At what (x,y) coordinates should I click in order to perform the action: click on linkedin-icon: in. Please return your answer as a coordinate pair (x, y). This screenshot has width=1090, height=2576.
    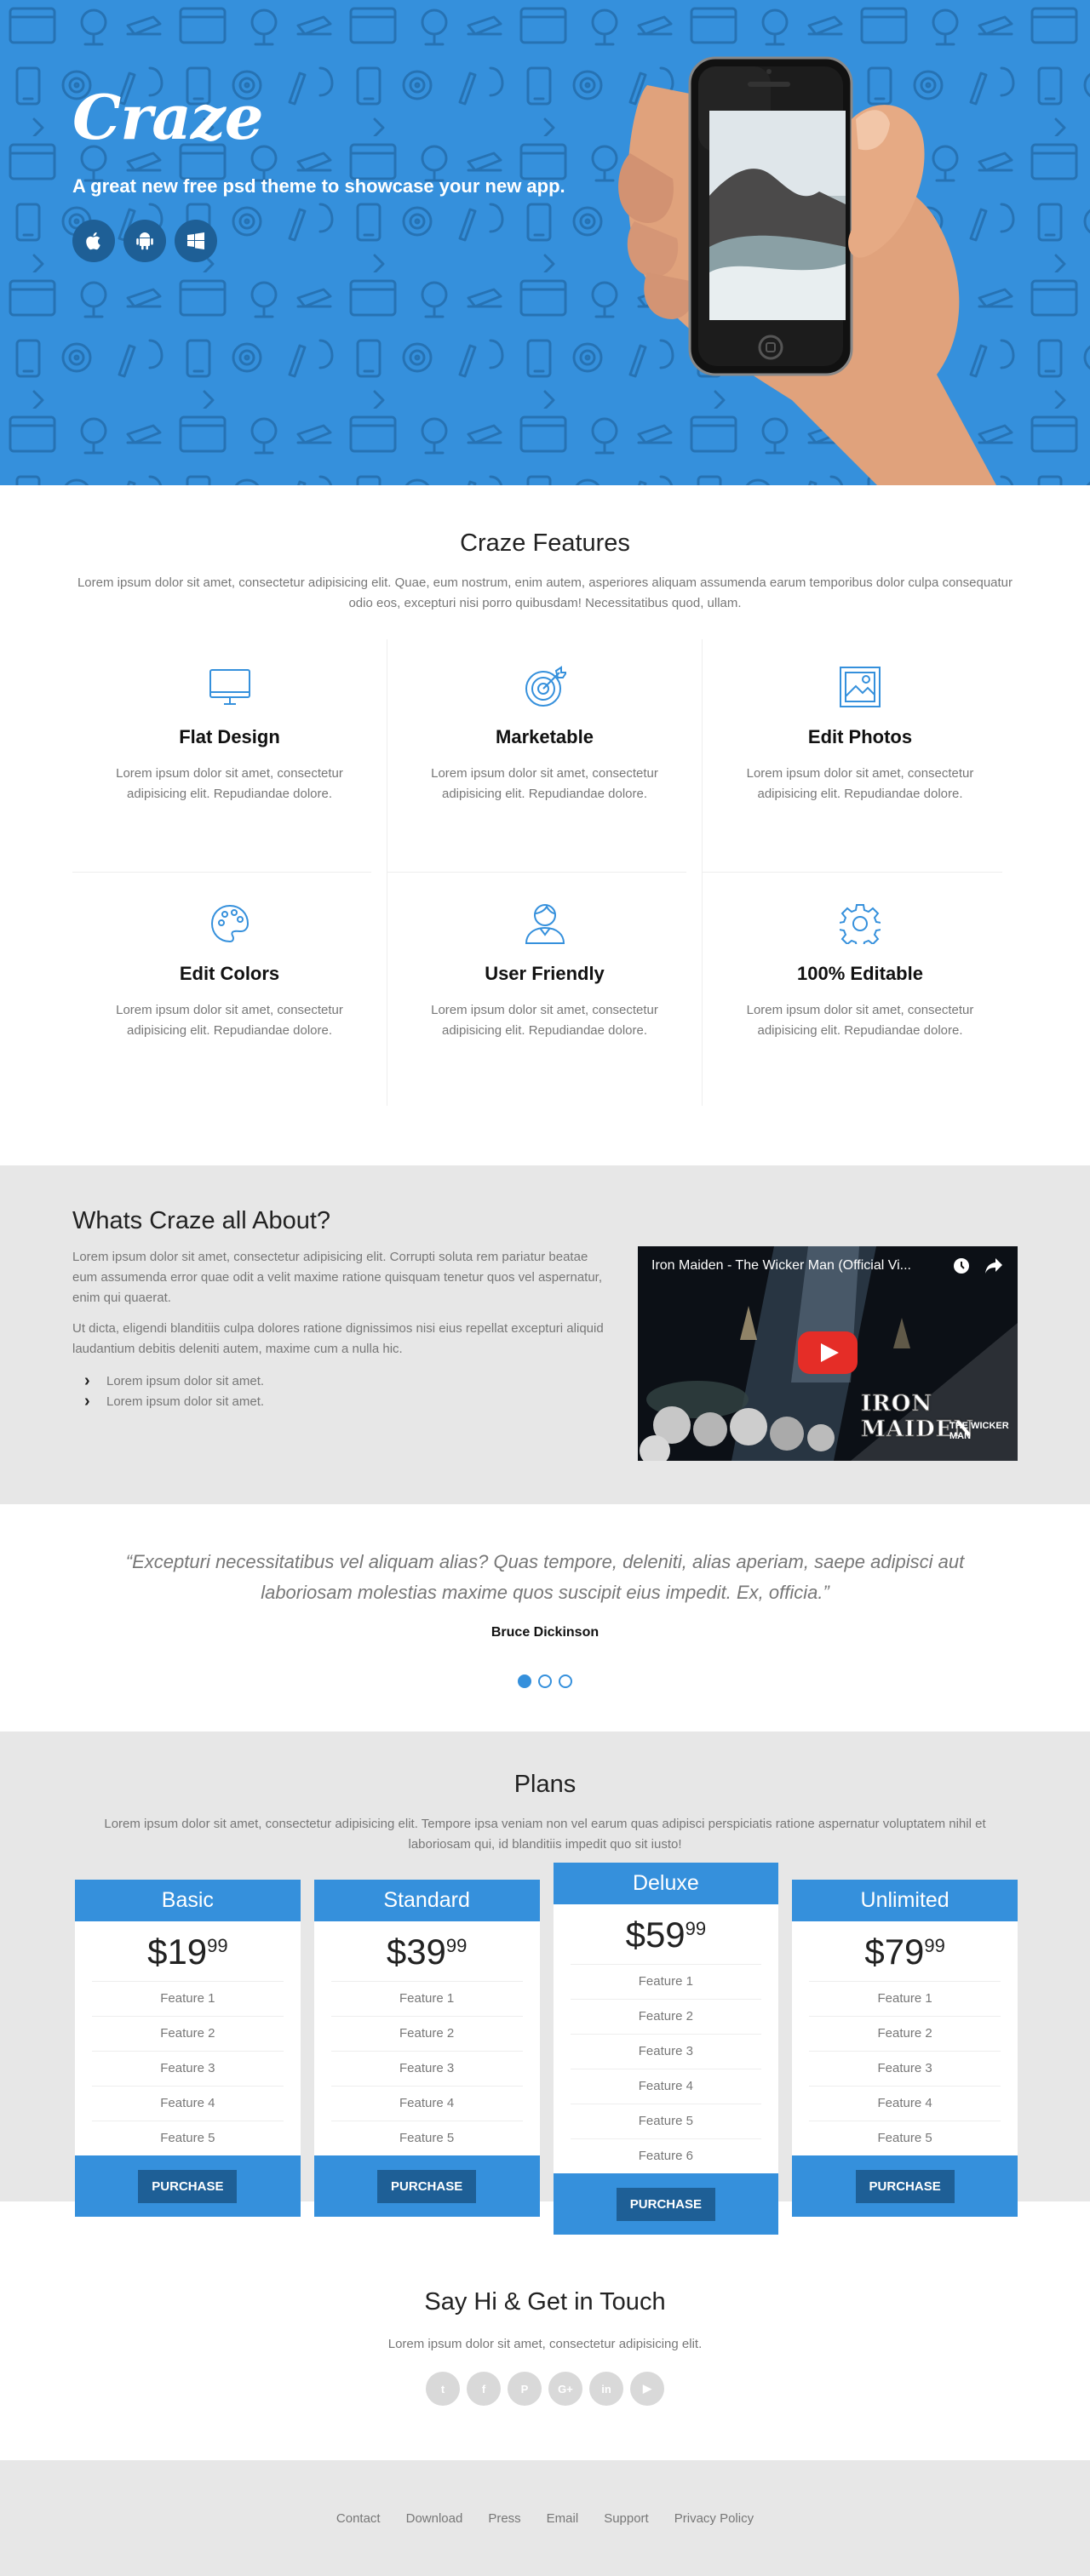
    Looking at the image, I should click on (606, 2389).